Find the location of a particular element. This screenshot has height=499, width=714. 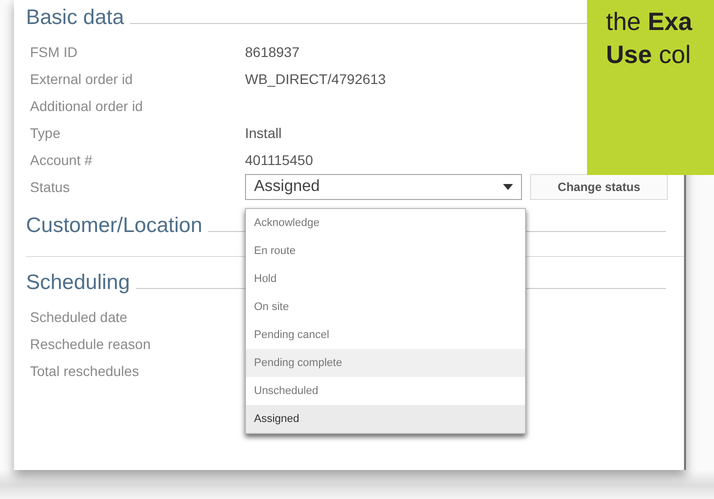

callout-text: the Exa is located at coordinates (650, 22).